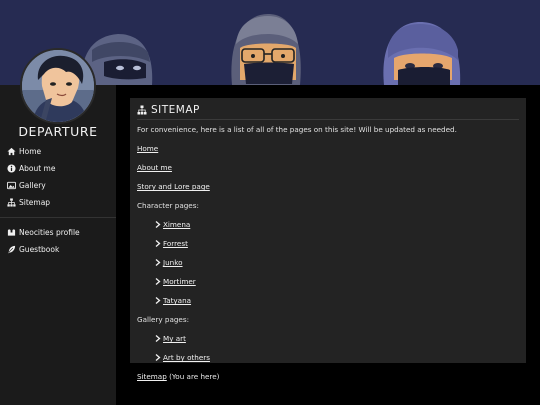 This screenshot has width=540, height=405. I want to click on link-sitemap: Sitemap, so click(152, 376).